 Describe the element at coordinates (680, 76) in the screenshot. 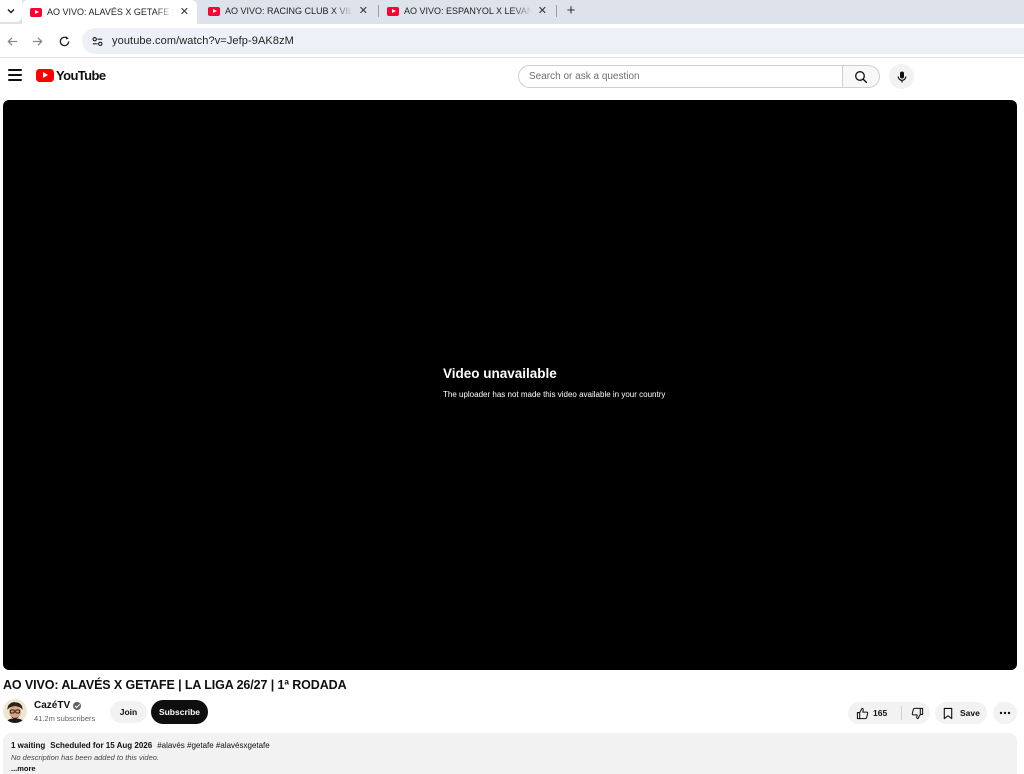

I see `search-input: Search or ask a question` at that location.